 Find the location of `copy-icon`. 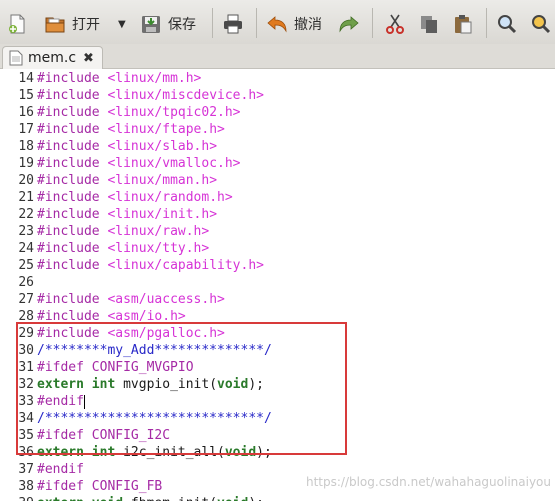

copy-icon is located at coordinates (429, 24).